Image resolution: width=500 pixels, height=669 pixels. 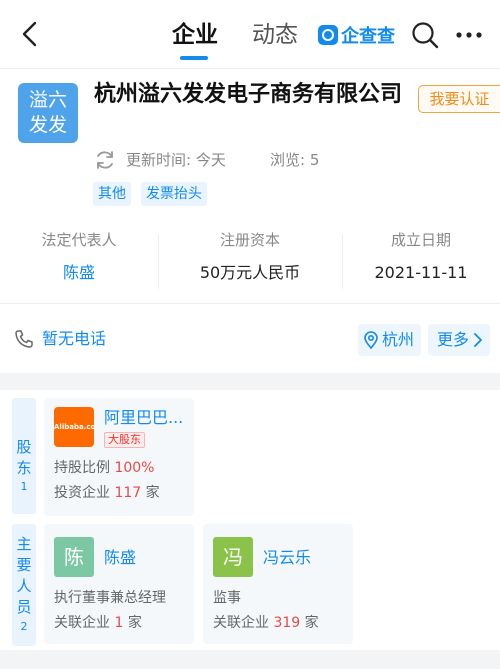 I want to click on location-button: 杭州, so click(x=389, y=340).